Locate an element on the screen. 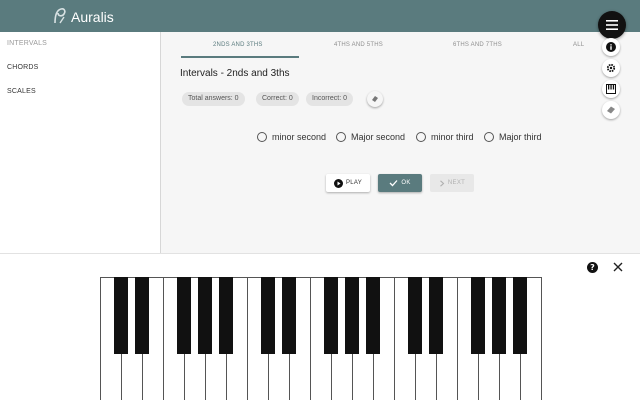 The image size is (640, 400). next-button: NEXT is located at coordinates (452, 183).